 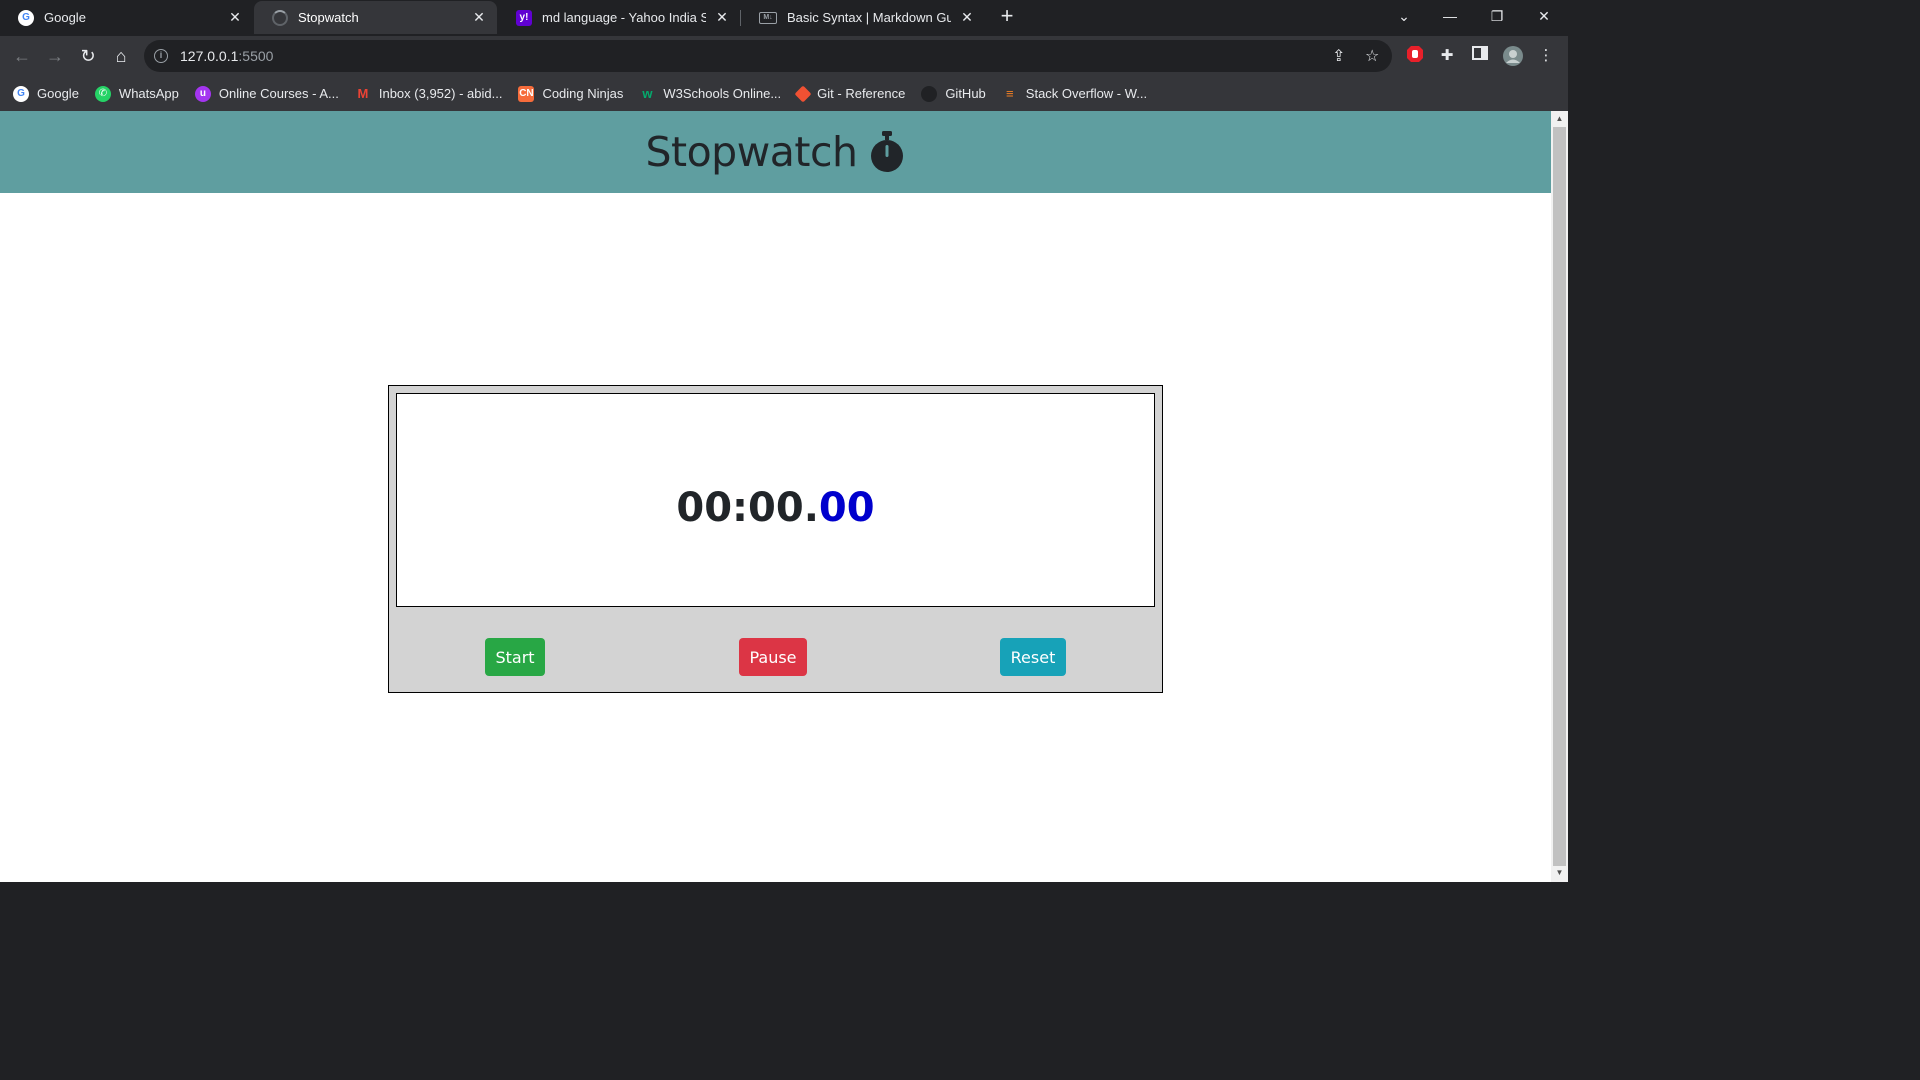 What do you see at coordinates (202, 93) in the screenshot?
I see `udemy-icon: u` at bounding box center [202, 93].